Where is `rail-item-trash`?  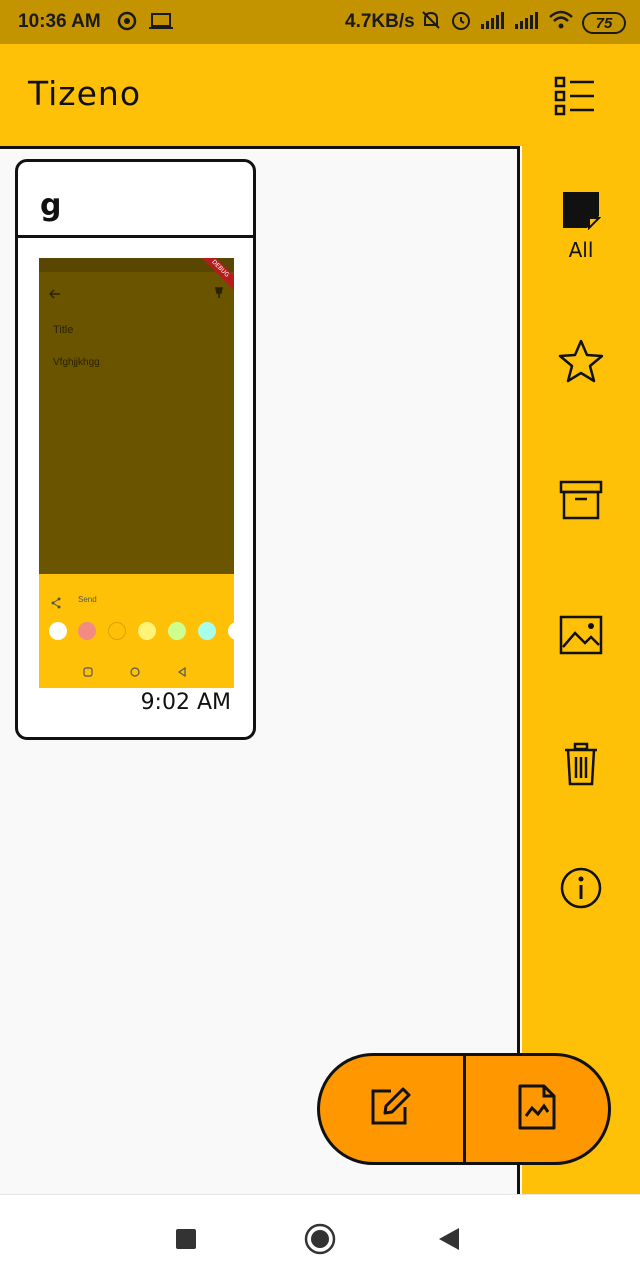 rail-item-trash is located at coordinates (581, 766).